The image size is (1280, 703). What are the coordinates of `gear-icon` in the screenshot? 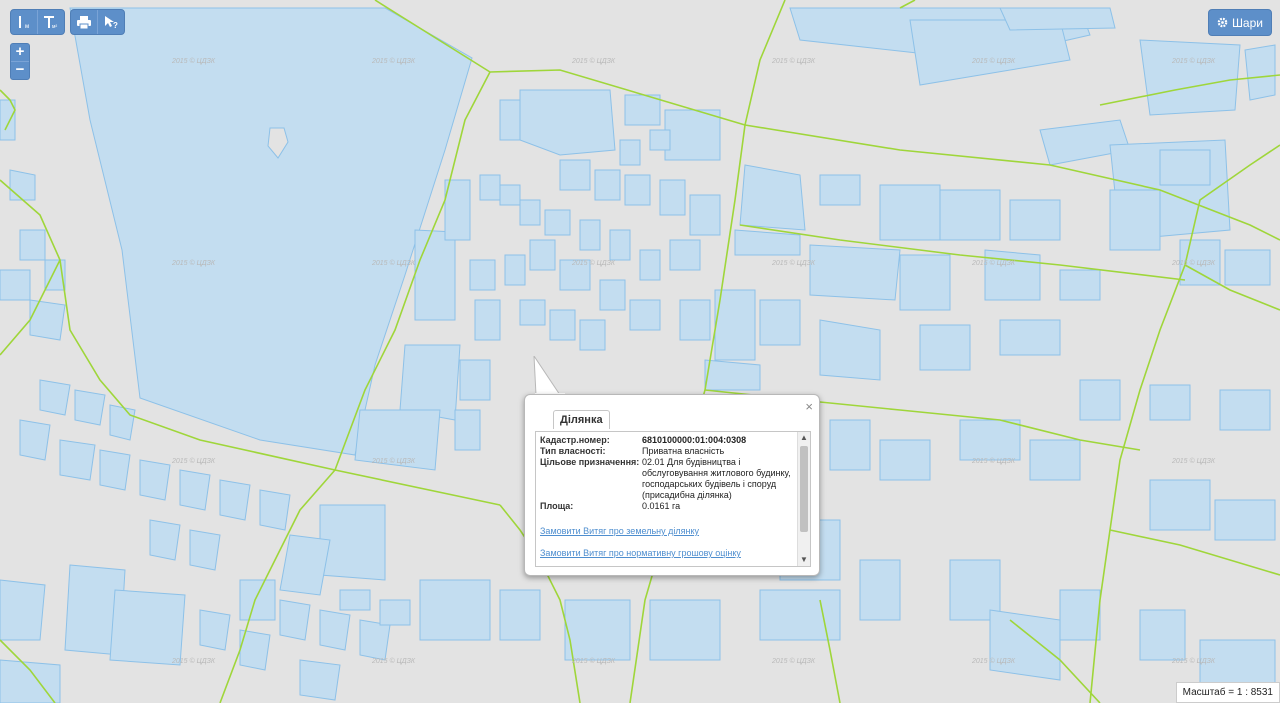 It's located at (1222, 22).